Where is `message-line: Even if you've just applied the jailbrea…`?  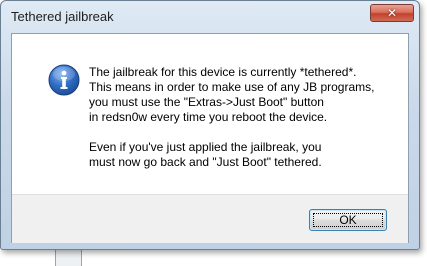
message-line: Even if you've just applied the jailbrea… is located at coordinates (205, 147).